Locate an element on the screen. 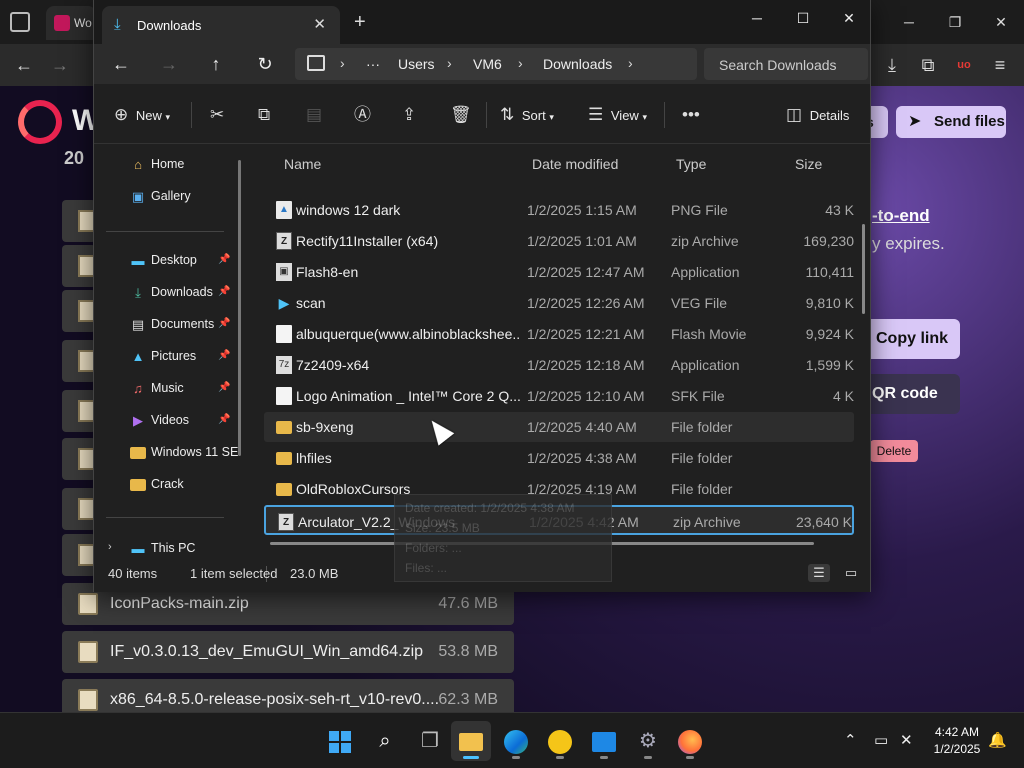  maximize-button: ☐ is located at coordinates (803, 18).